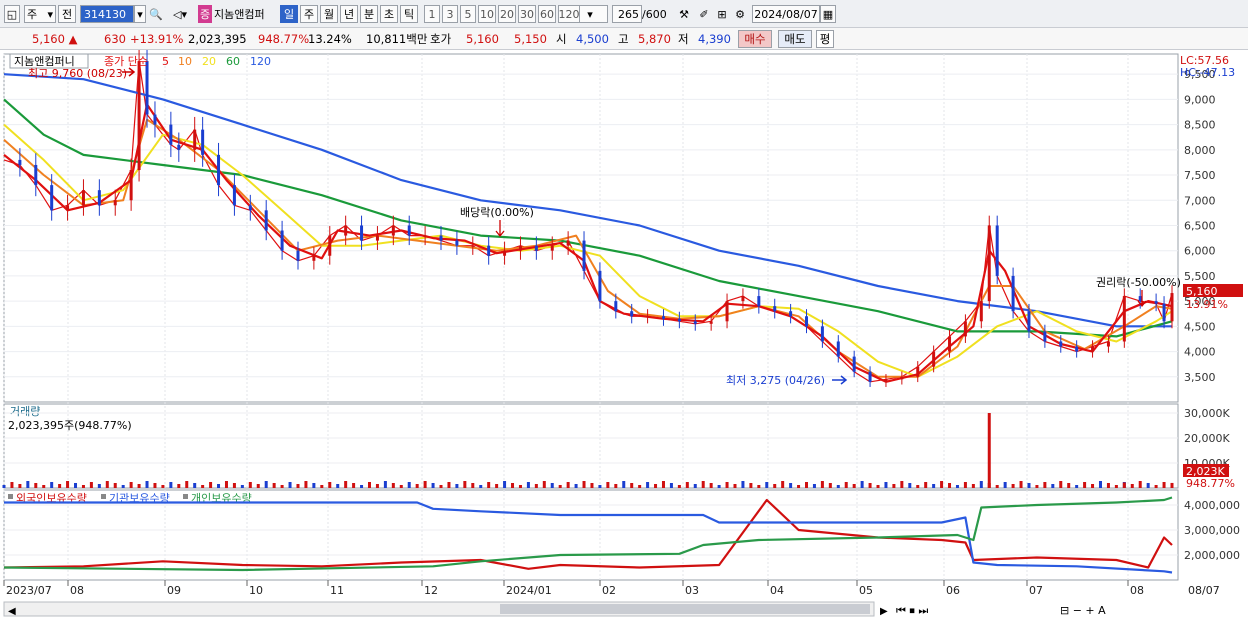 Image resolution: width=1248 pixels, height=621 pixels. What do you see at coordinates (507, 14) in the screenshot?
I see `interval-button-20: 20` at bounding box center [507, 14].